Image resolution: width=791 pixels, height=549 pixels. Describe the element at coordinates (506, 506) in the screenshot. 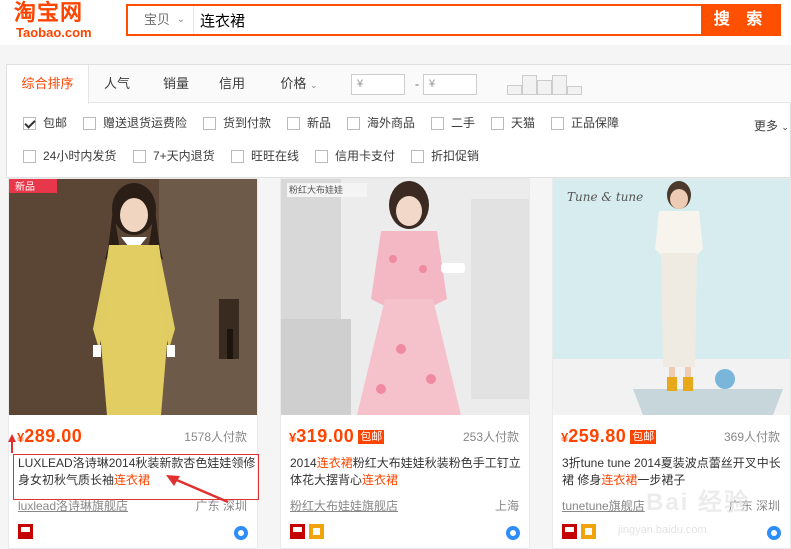

I see `shop-location: 上海` at that location.